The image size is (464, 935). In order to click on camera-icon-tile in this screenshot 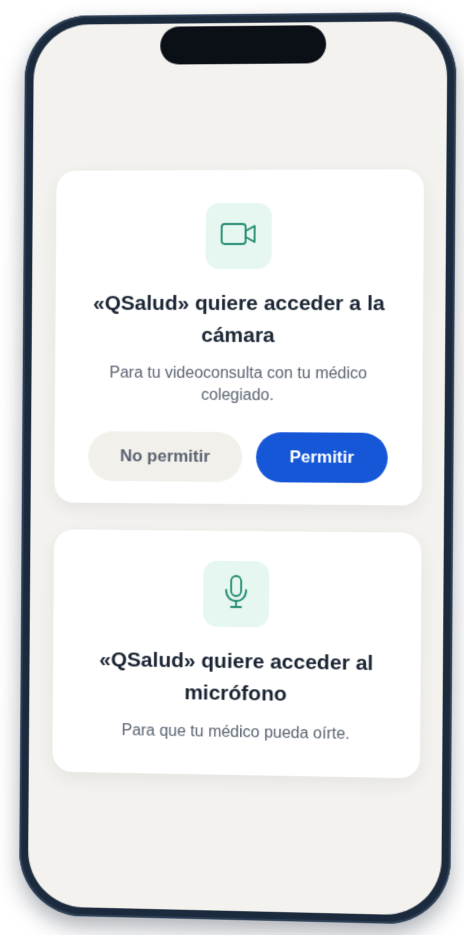, I will do `click(238, 236)`.